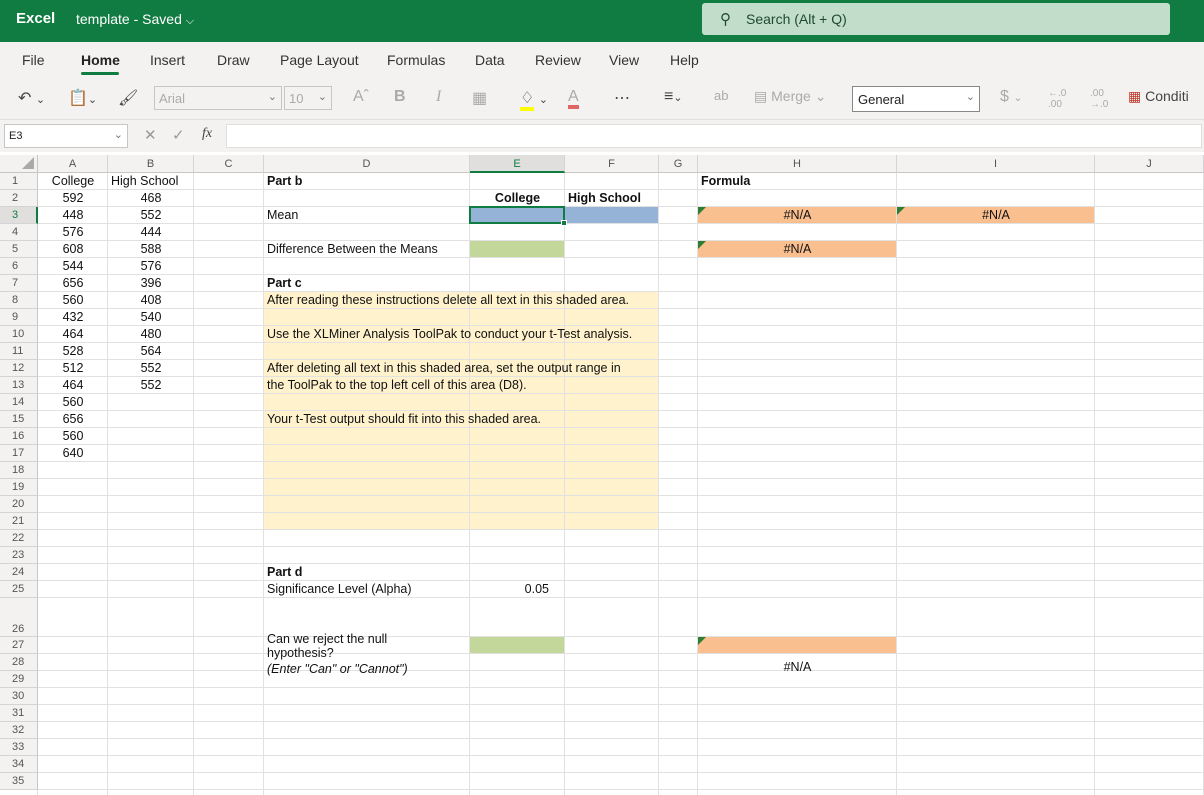 This screenshot has height=795, width=1204. I want to click on row-header-32: 32, so click(19, 730).